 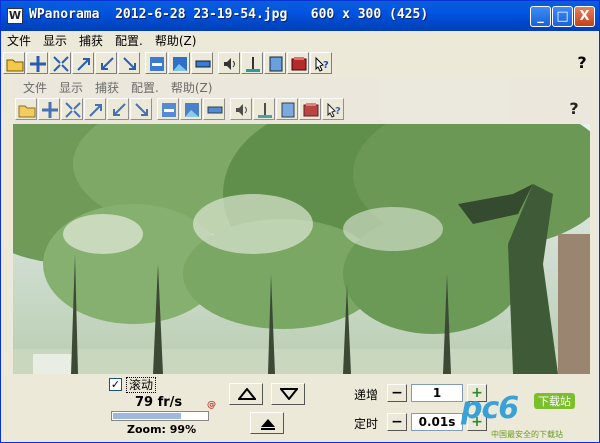 I want to click on inner-zoom-in-button, so click(x=49, y=109).